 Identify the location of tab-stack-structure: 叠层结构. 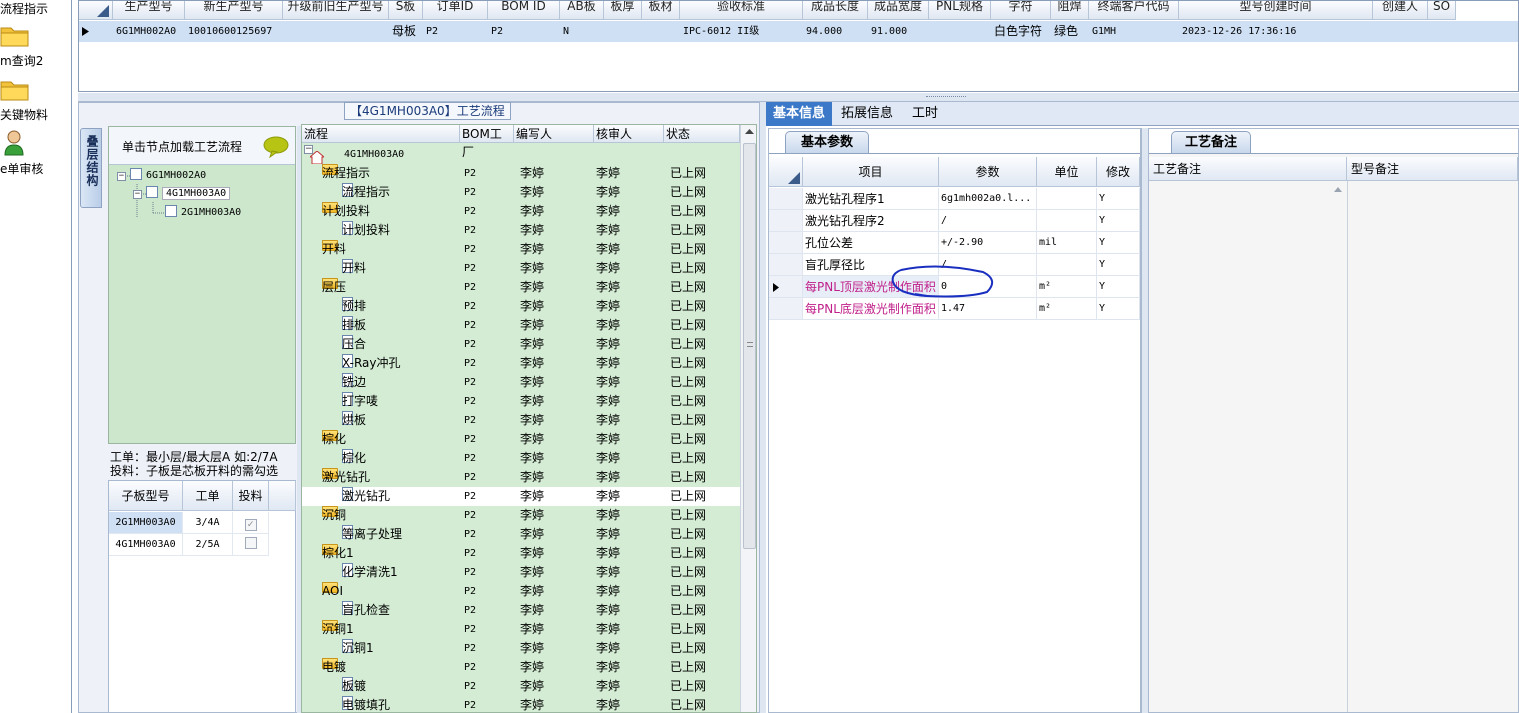
(91, 168).